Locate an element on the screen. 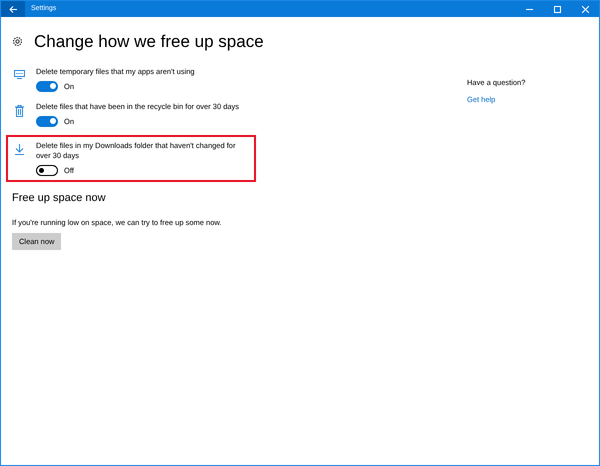 The height and width of the screenshot is (466, 600). back-arrow-icon is located at coordinates (13, 9).